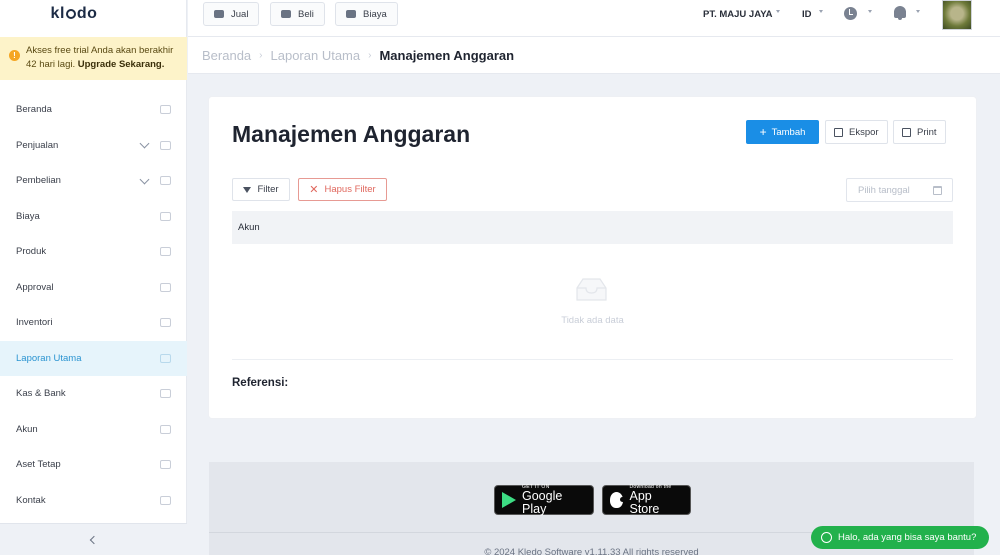 Image resolution: width=1000 pixels, height=555 pixels. I want to click on sidebar-item-label: Akun, so click(27, 429).